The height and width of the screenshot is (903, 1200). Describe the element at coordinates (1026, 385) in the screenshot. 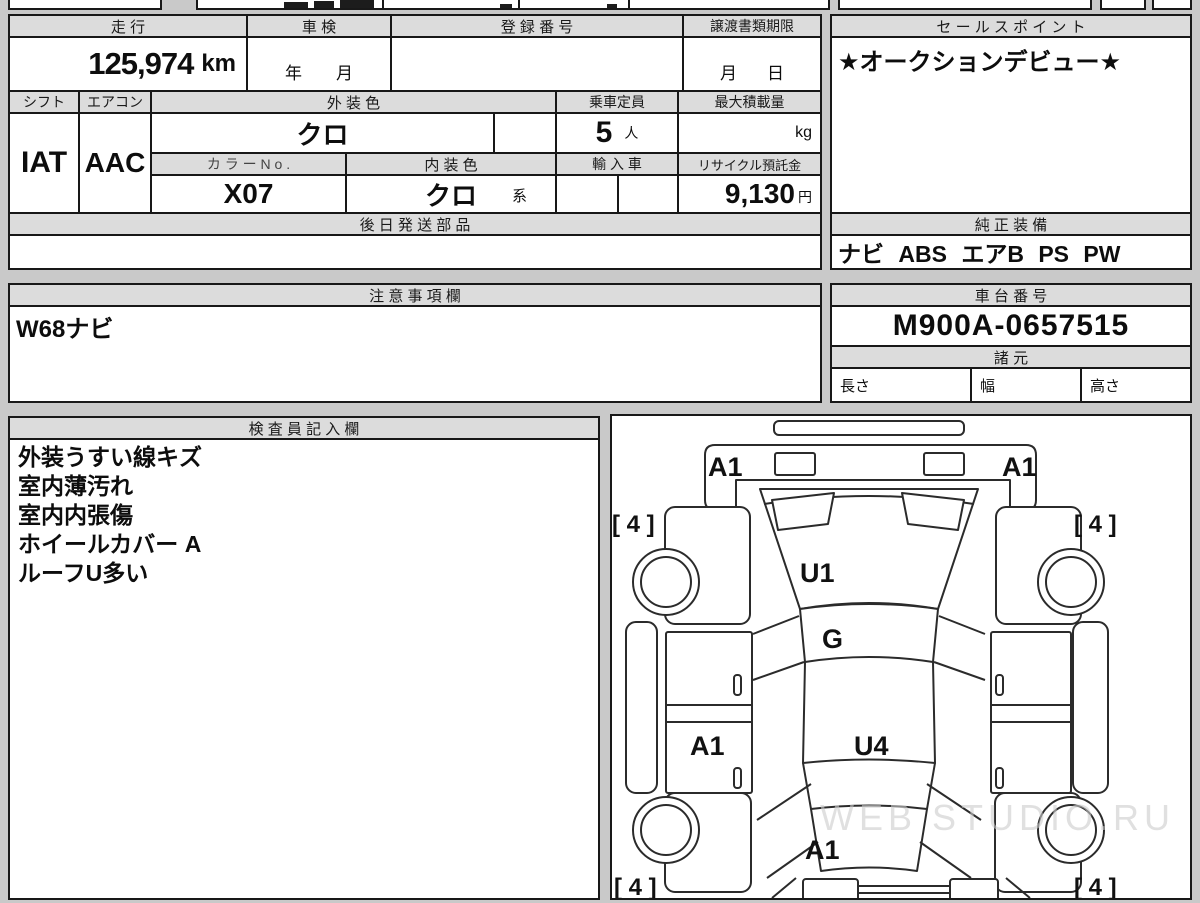

I see `spec-width-cell: 幅` at that location.